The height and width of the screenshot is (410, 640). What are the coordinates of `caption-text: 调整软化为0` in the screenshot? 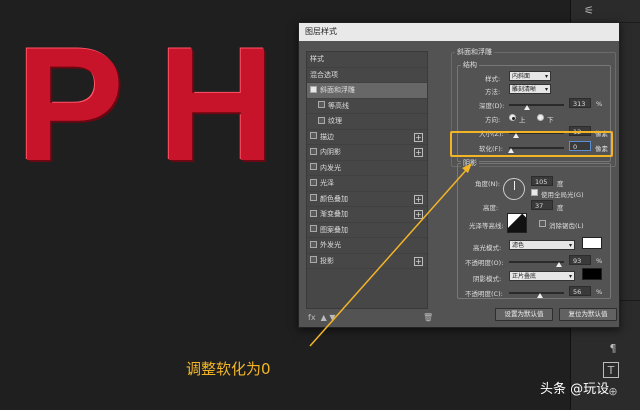 It's located at (228, 369).